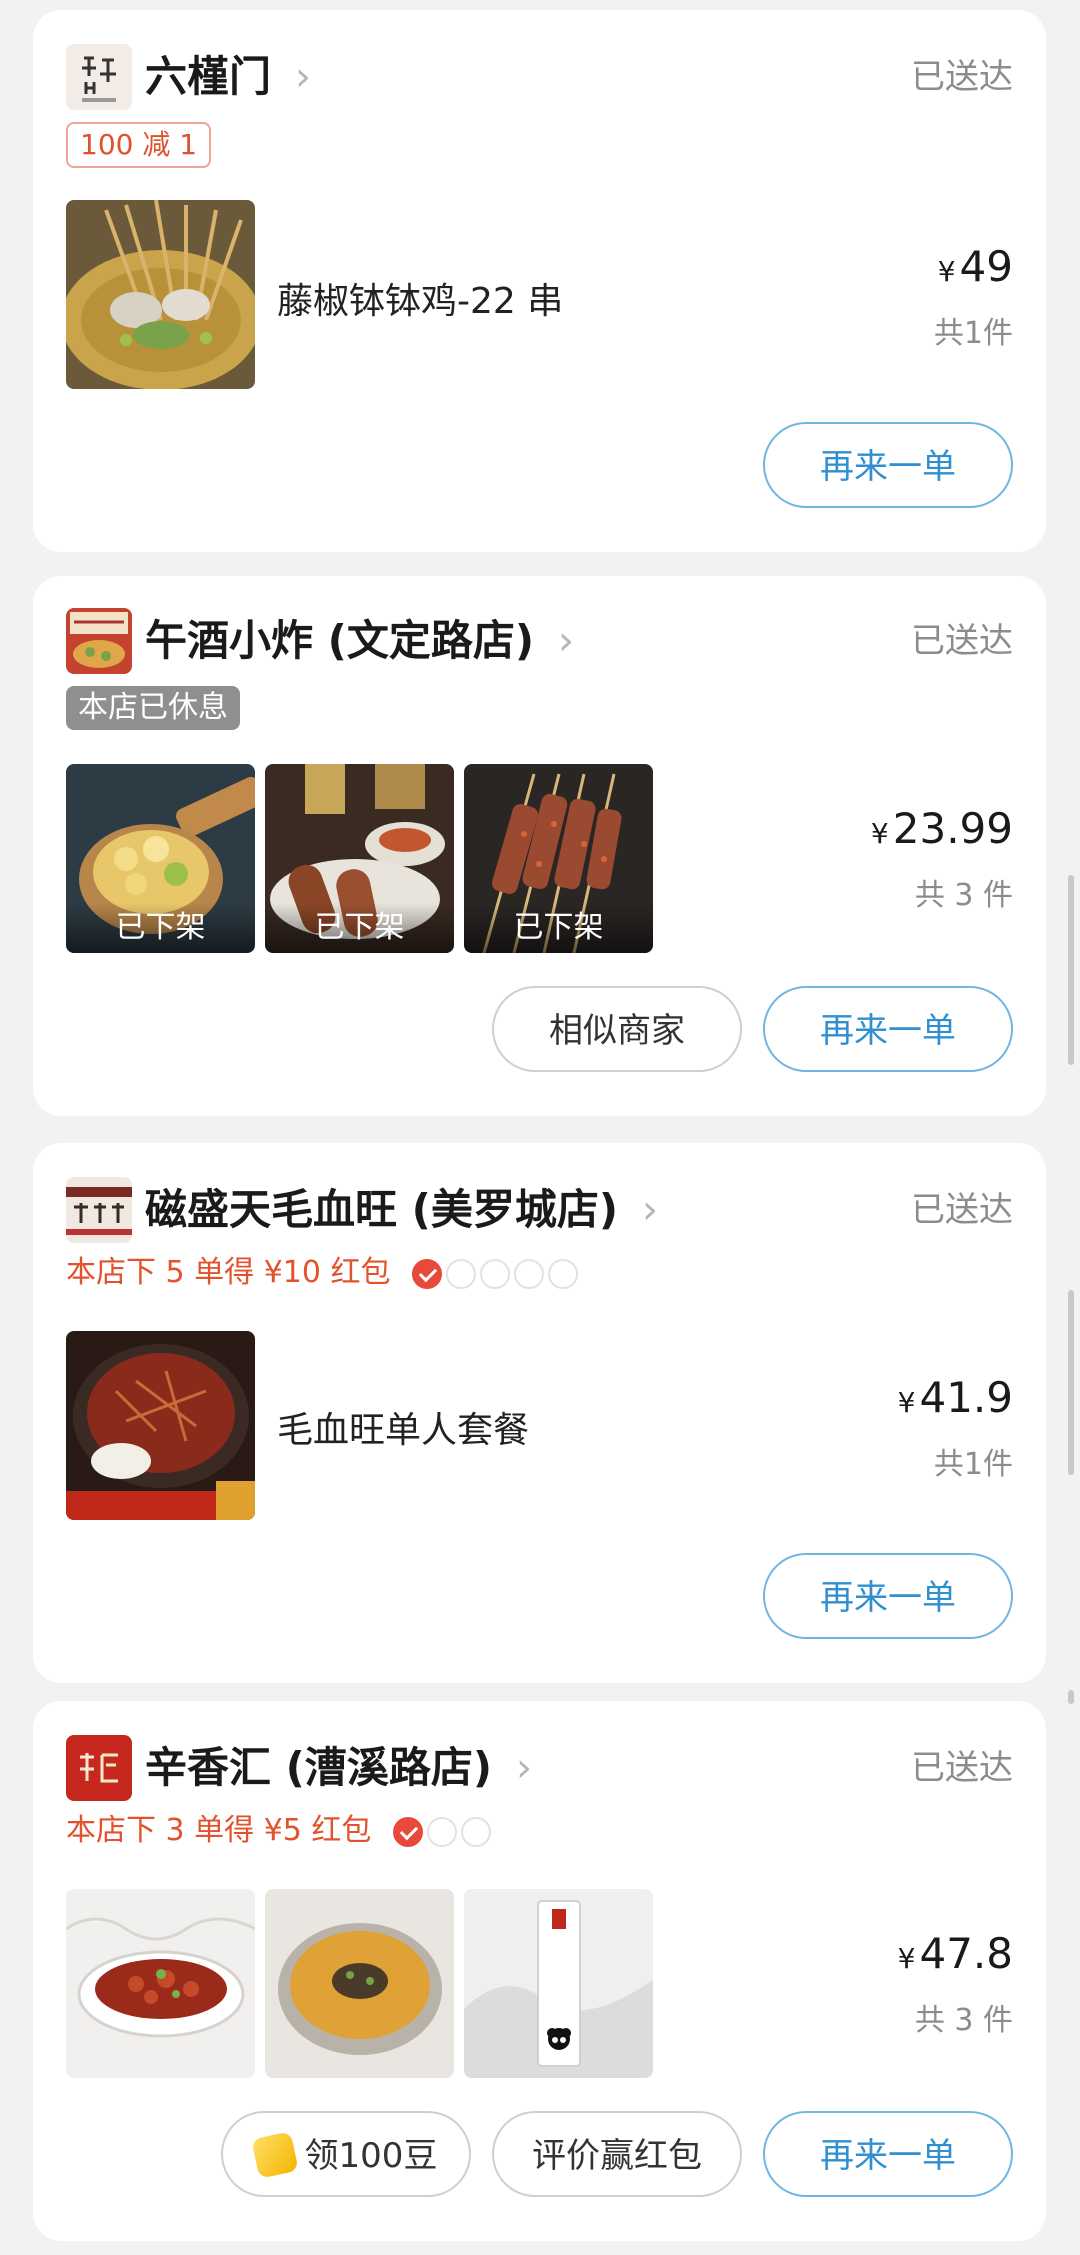  What do you see at coordinates (617, 1029) in the screenshot?
I see `similar-shops-button: 相似商家` at bounding box center [617, 1029].